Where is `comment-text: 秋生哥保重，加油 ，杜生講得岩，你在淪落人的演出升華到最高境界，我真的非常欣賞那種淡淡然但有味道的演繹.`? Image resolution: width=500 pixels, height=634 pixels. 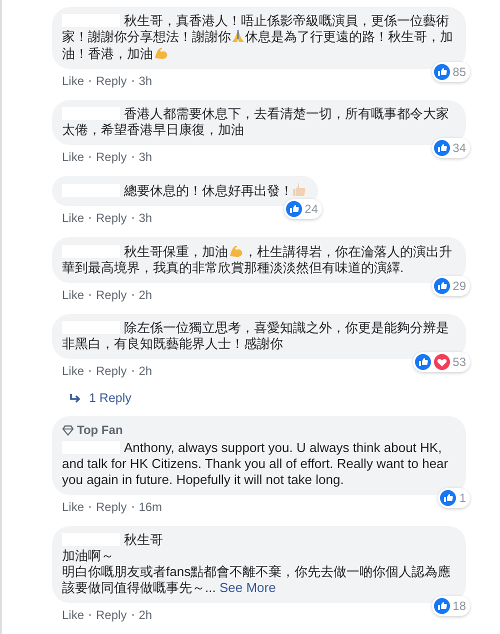 comment-text: 秋生哥保重，加油 ，杜生講得岩，你在淪落人的演出升華到最高境界，我真的非常欣賞那種淡淡然但有味道的演繹. is located at coordinates (257, 259).